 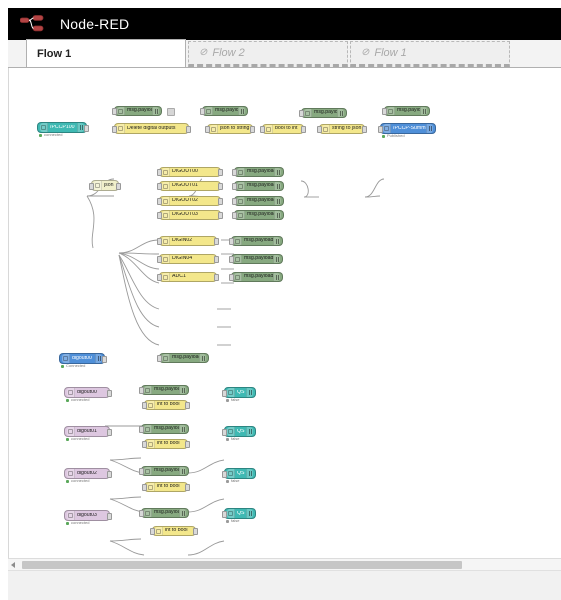 I want to click on node-fn-b2: int to bool, so click(x=166, y=444).